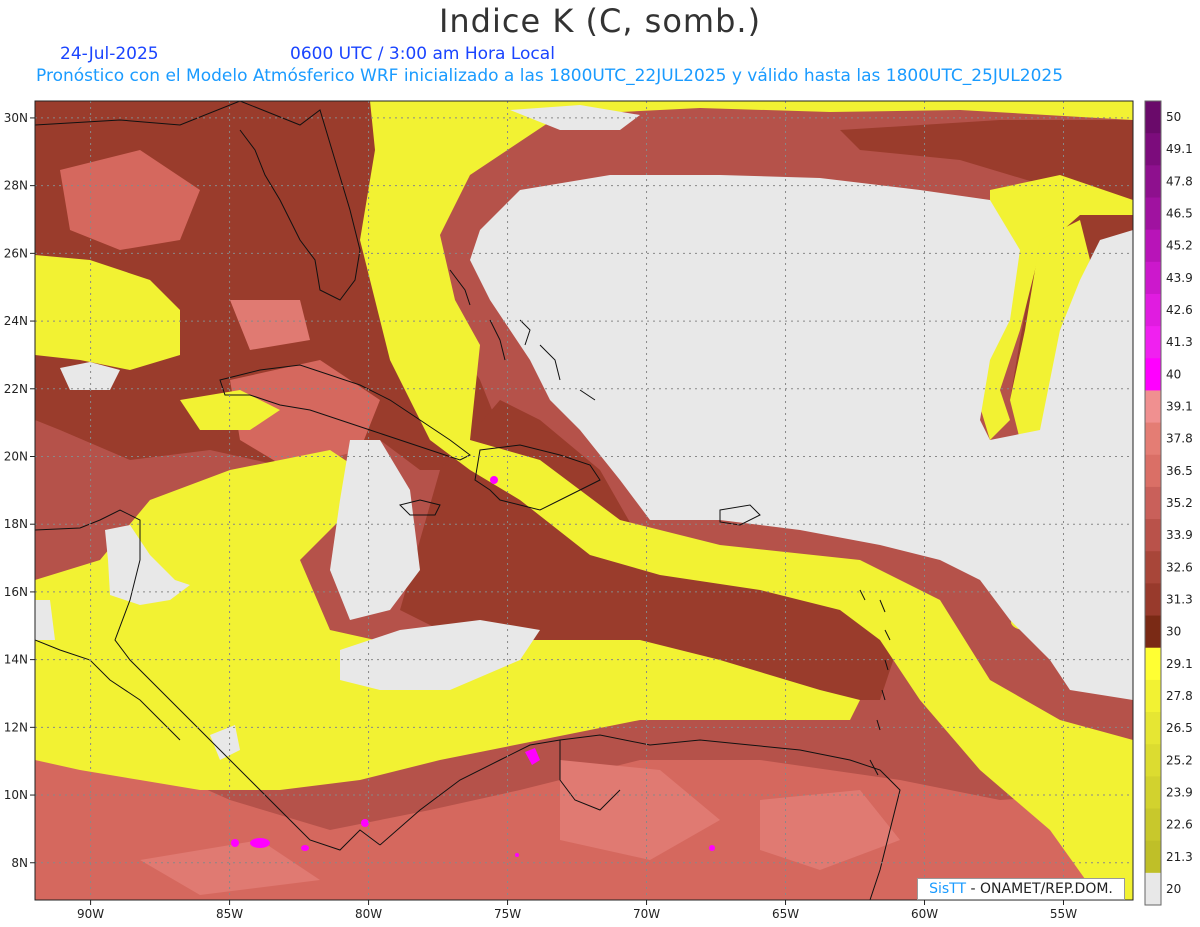 The height and width of the screenshot is (927, 1200). What do you see at coordinates (1179, 246) in the screenshot?
I see `colorbar-label: 45.2` at bounding box center [1179, 246].